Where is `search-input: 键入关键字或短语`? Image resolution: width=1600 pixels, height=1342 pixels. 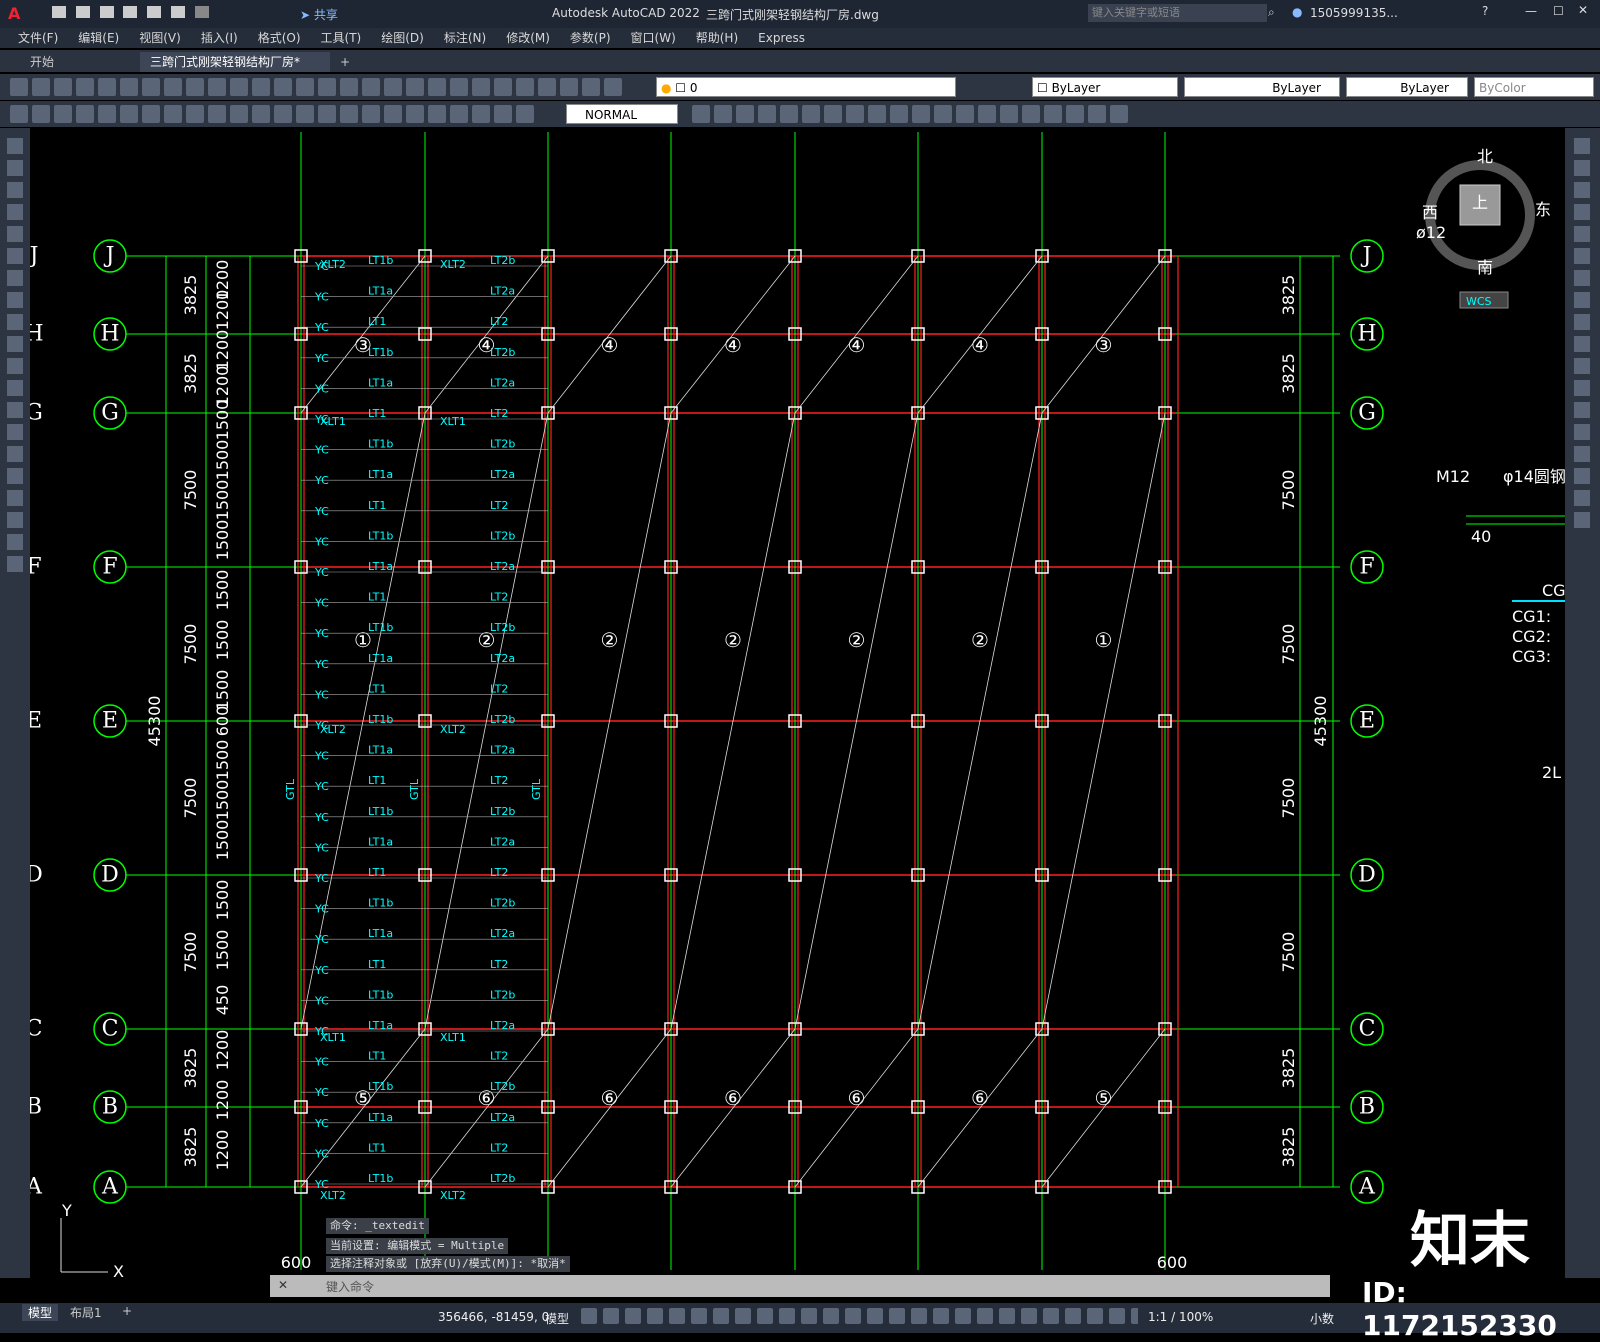
search-input: 键入关键字或短语 is located at coordinates (1177, 13).